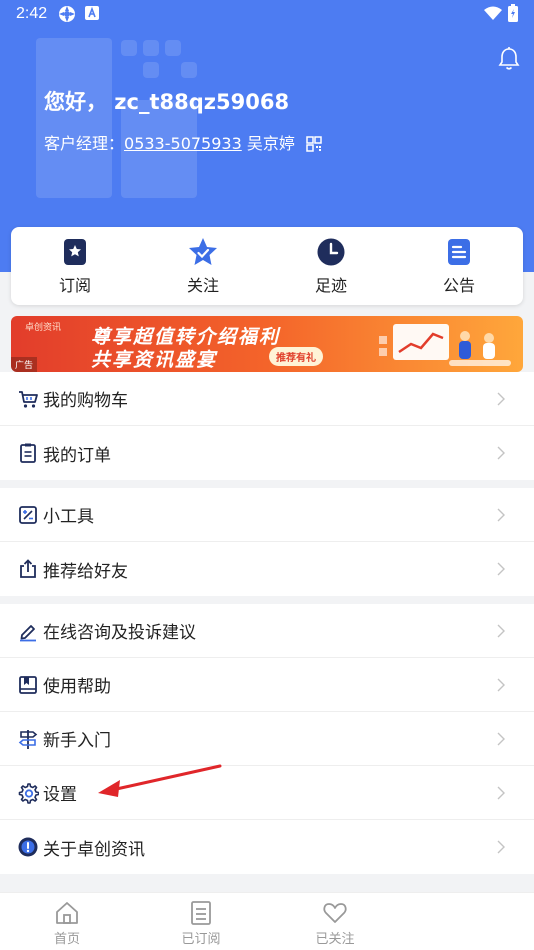  Describe the element at coordinates (267, 847) in the screenshot. I see `menu-item-about: 关于卓创资讯` at that location.